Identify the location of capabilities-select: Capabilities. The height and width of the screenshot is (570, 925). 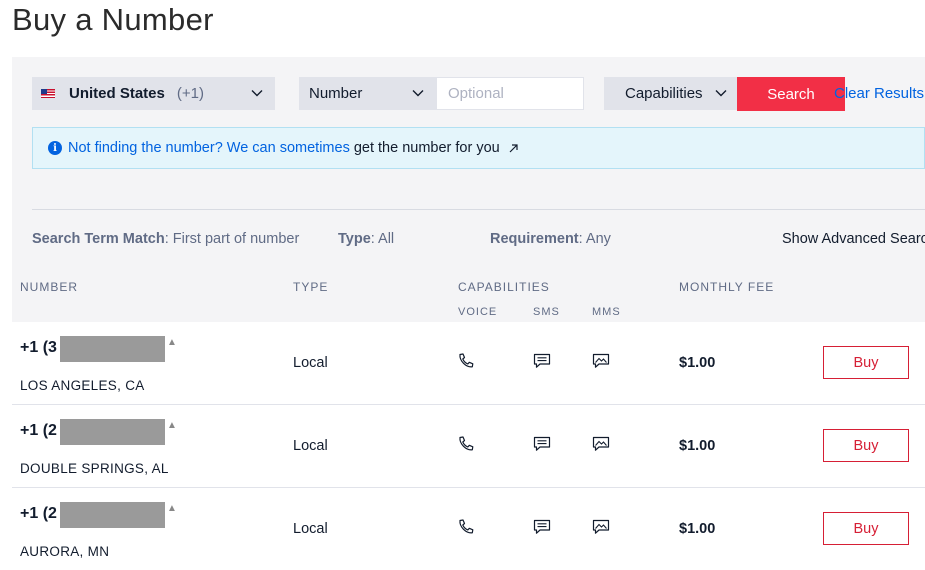
(670, 93).